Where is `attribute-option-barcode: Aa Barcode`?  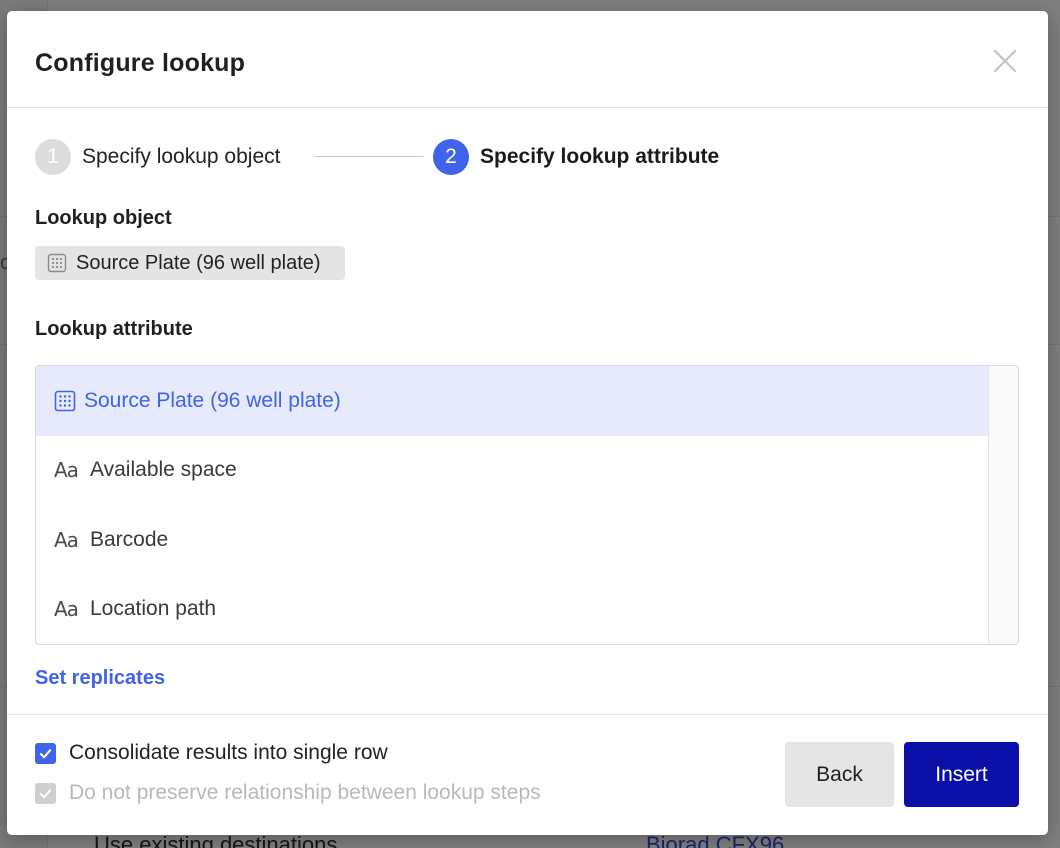 attribute-option-barcode: Aa Barcode is located at coordinates (512, 540).